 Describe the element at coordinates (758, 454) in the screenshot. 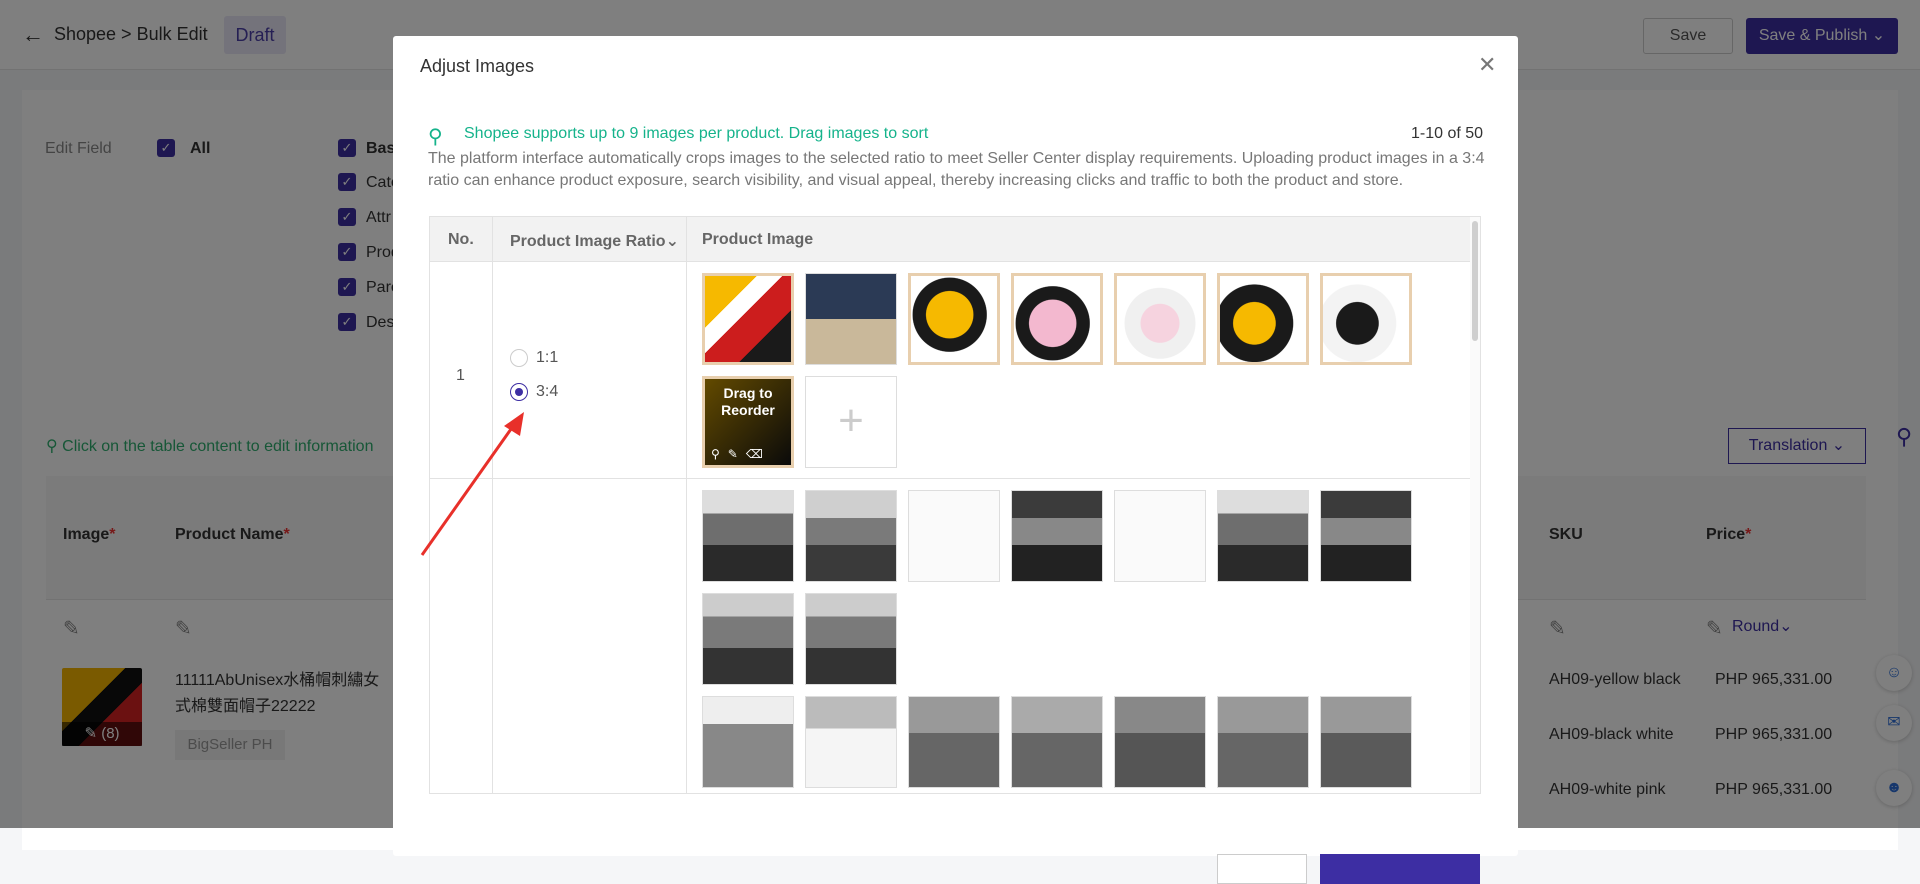

I see `delete-icon: ⌫` at that location.